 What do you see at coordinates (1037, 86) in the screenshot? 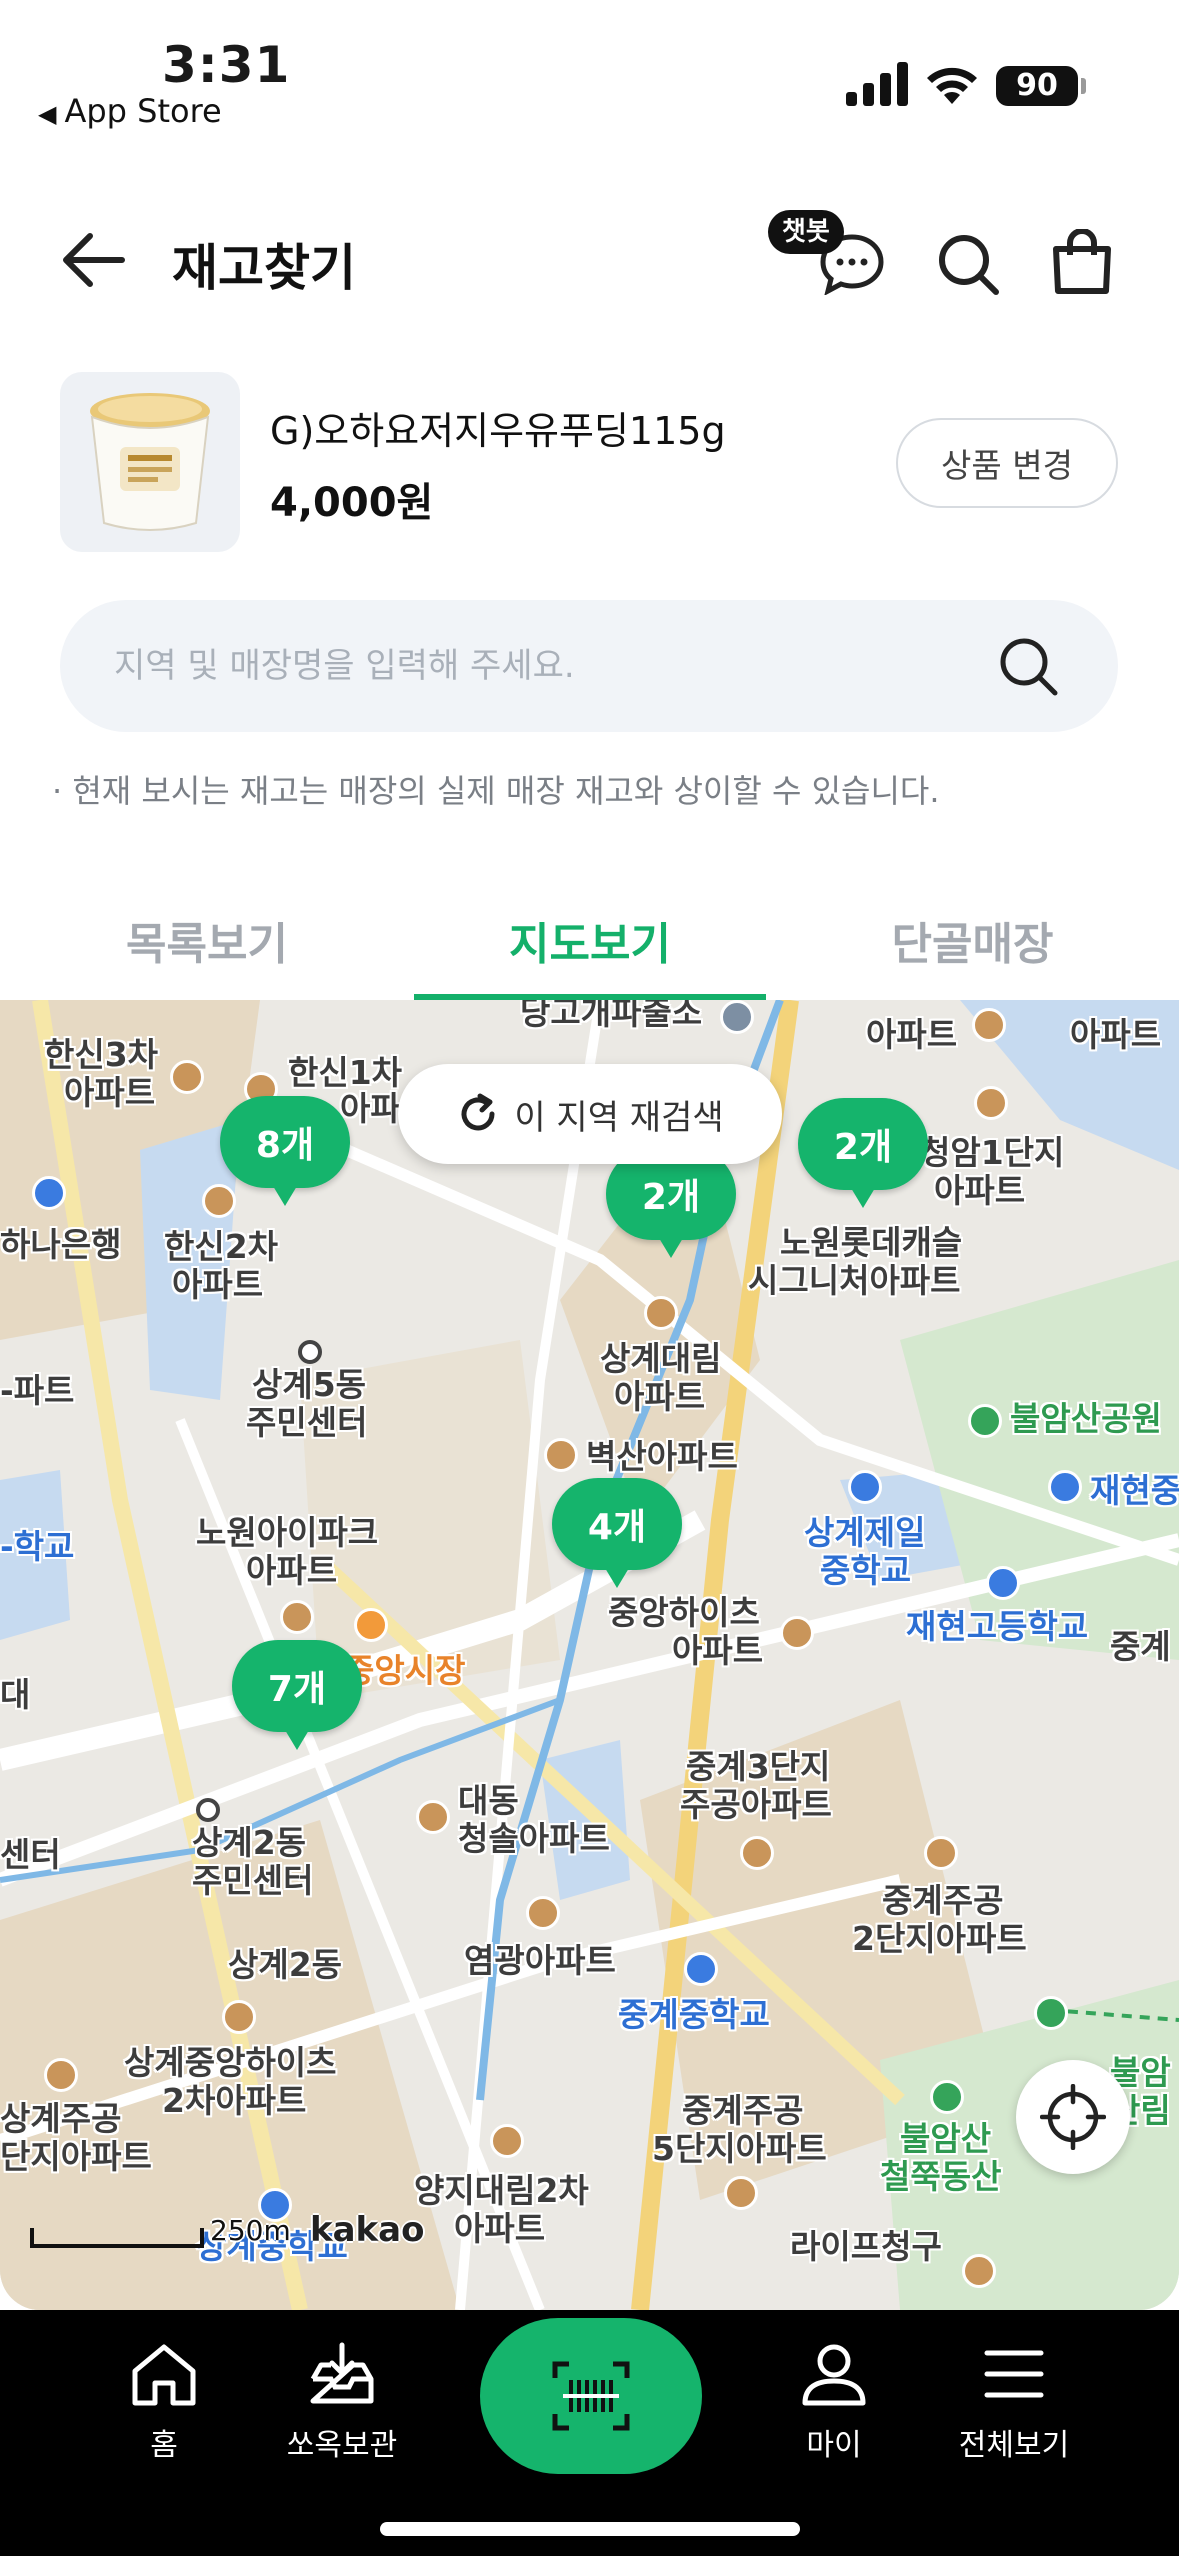
I see `battery-indicator: 90` at bounding box center [1037, 86].